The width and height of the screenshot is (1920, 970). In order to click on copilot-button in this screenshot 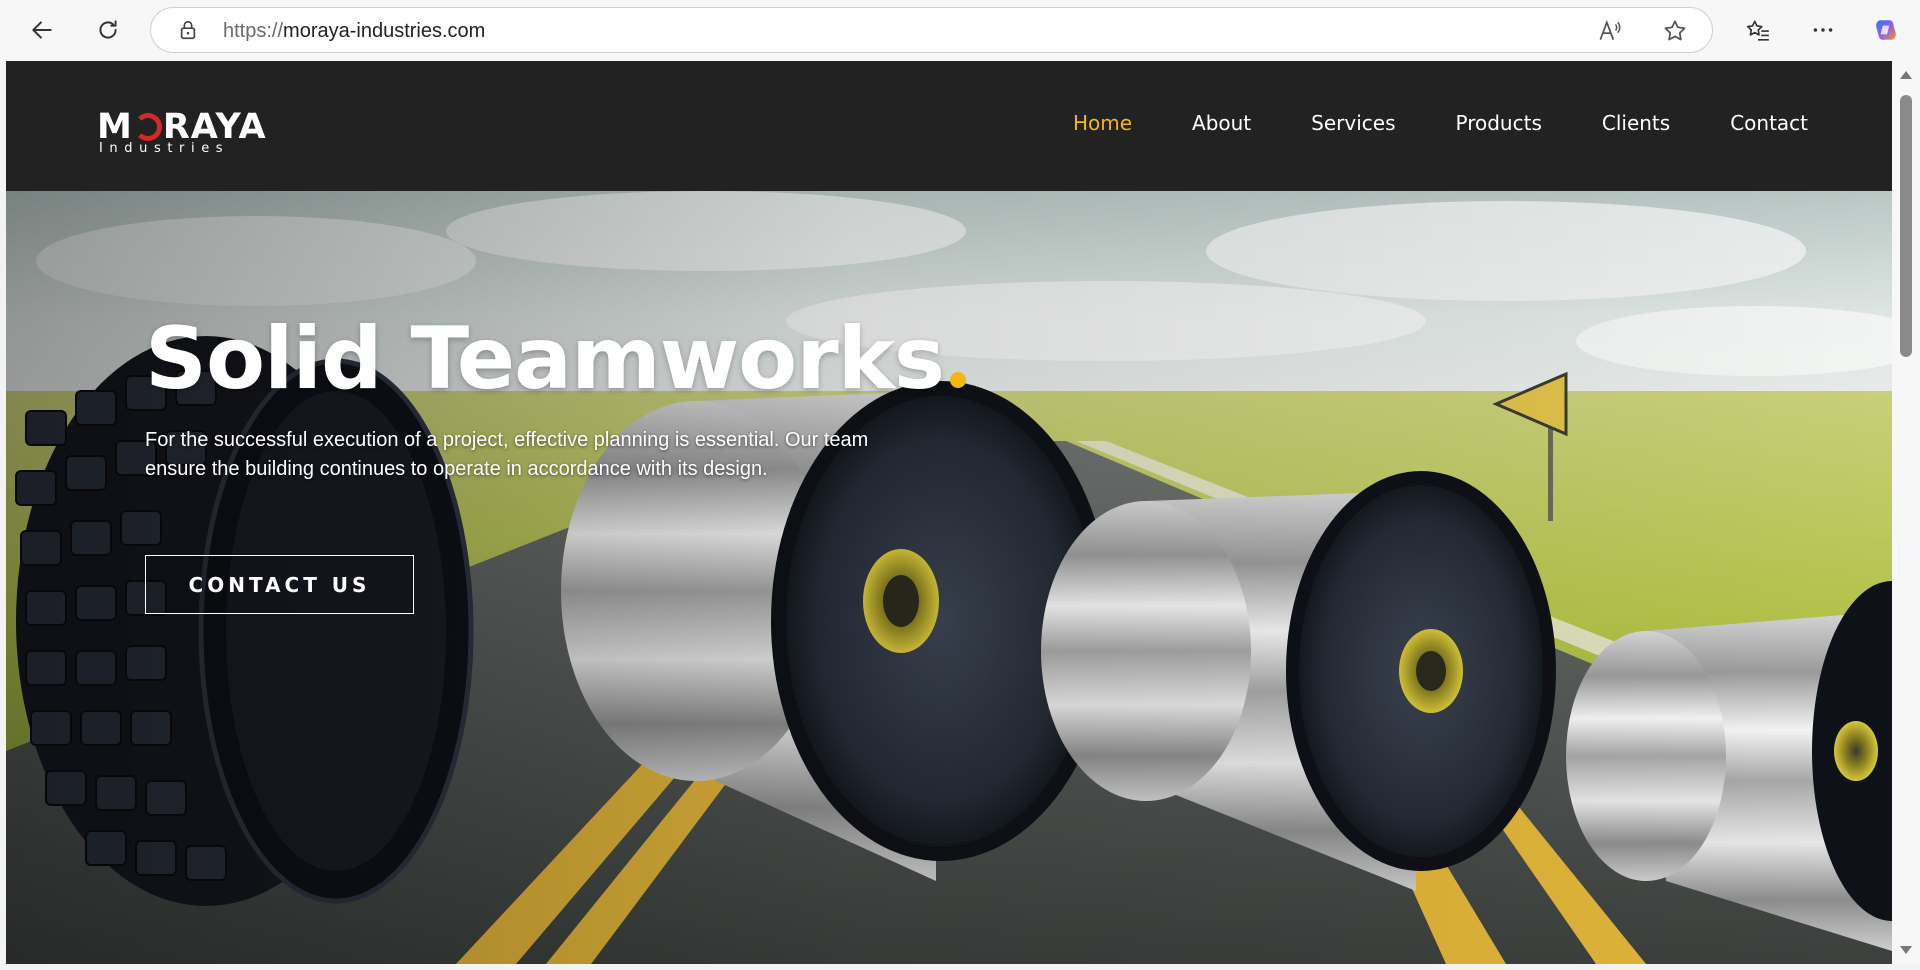, I will do `click(1886, 30)`.